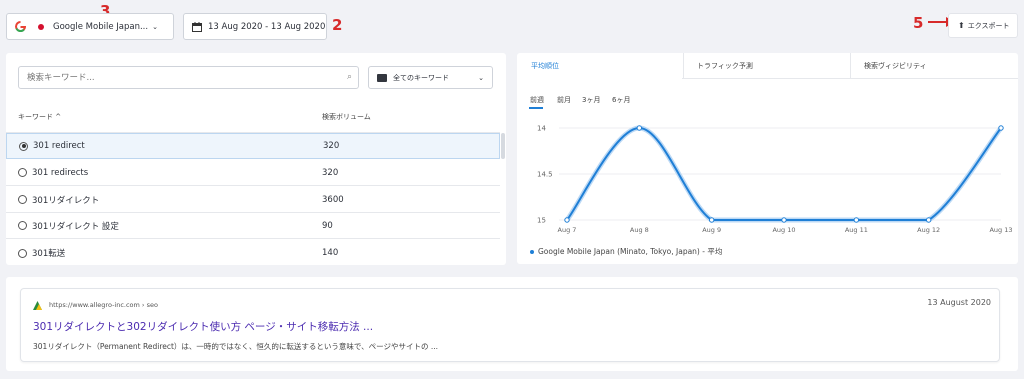 This screenshot has height=379, width=1024. I want to click on volume-cell: 3600, so click(333, 199).